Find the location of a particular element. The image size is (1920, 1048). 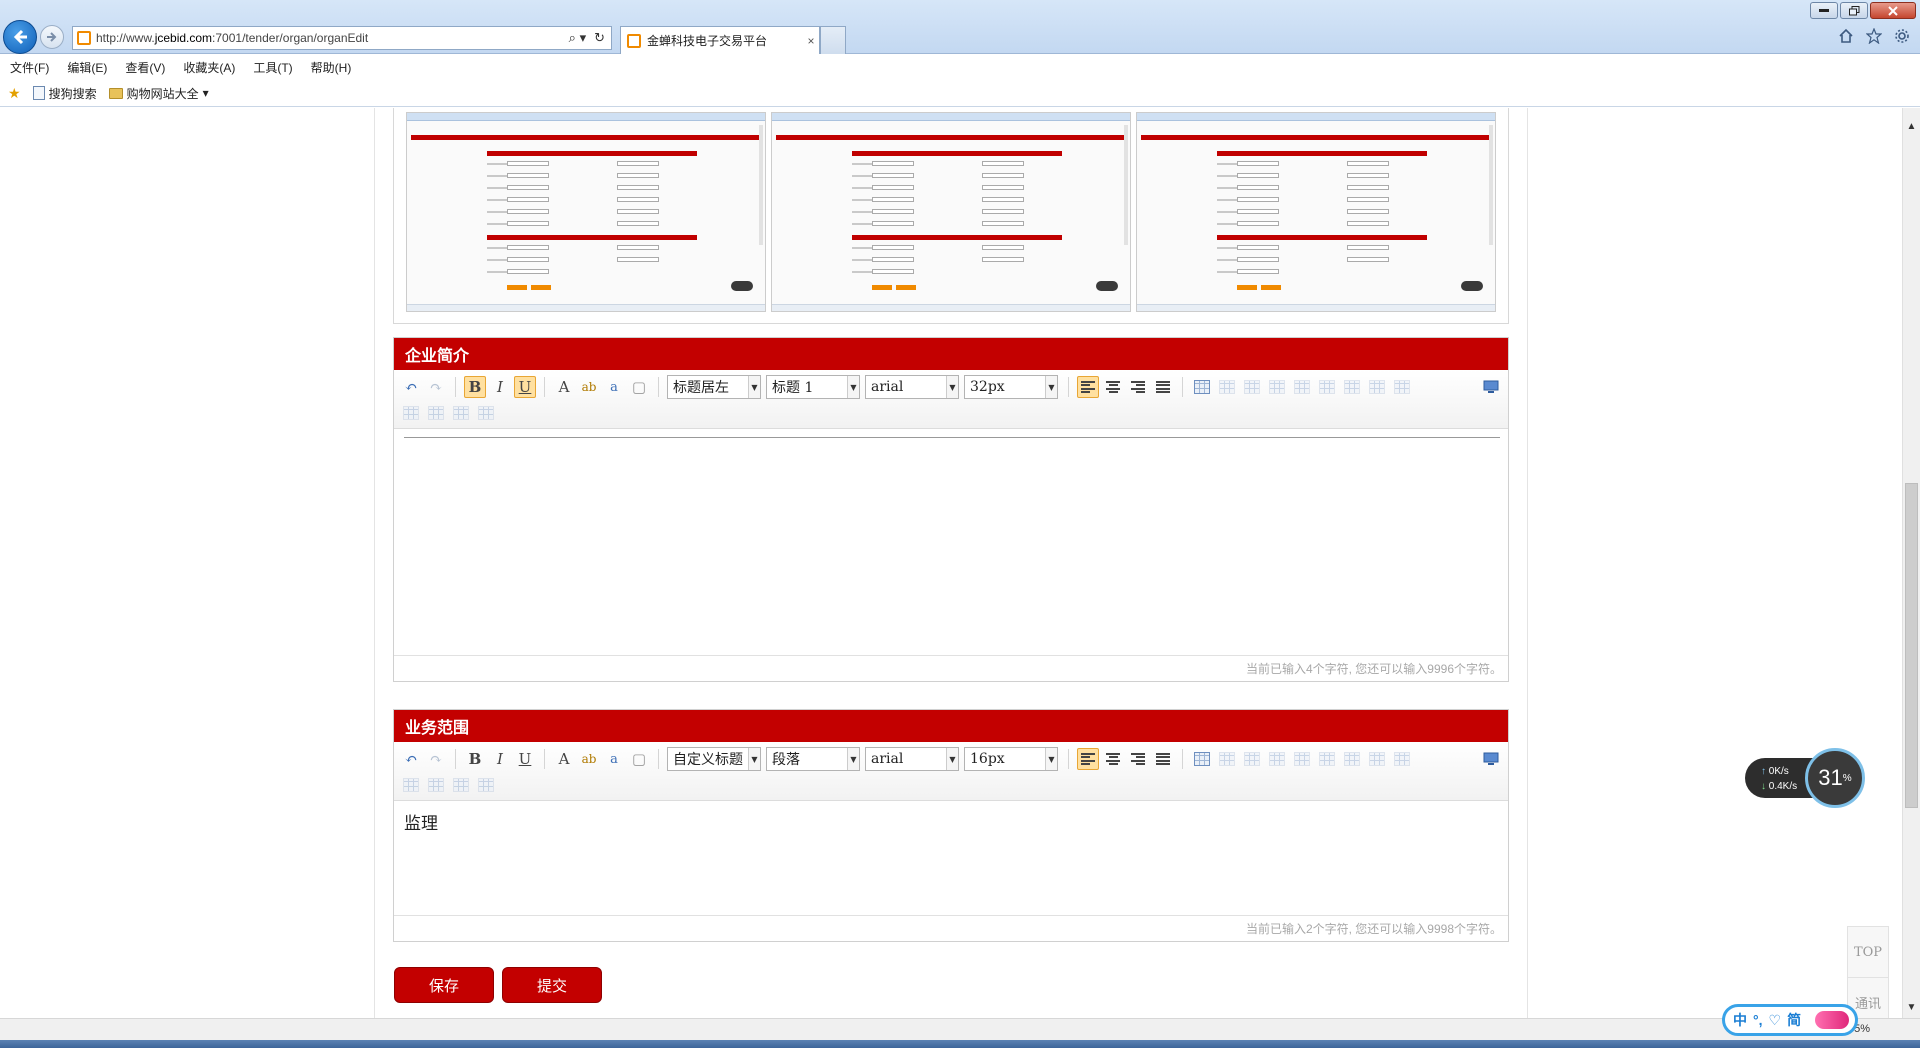

company-profile-content-area is located at coordinates (951, 542).